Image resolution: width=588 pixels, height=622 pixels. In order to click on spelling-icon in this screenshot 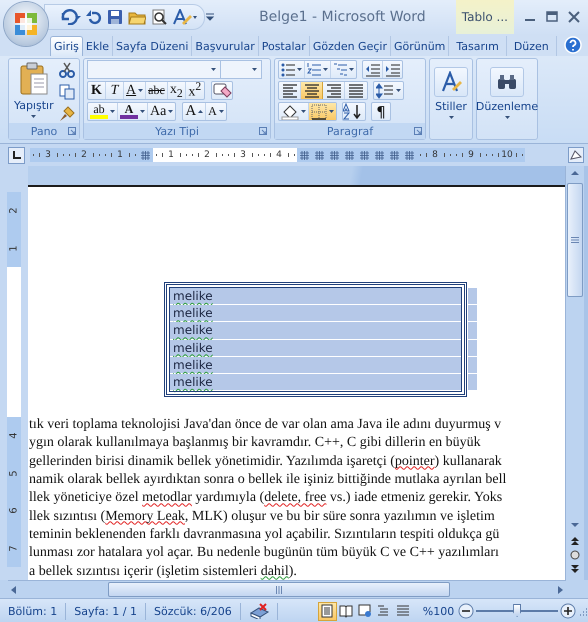, I will do `click(185, 17)`.